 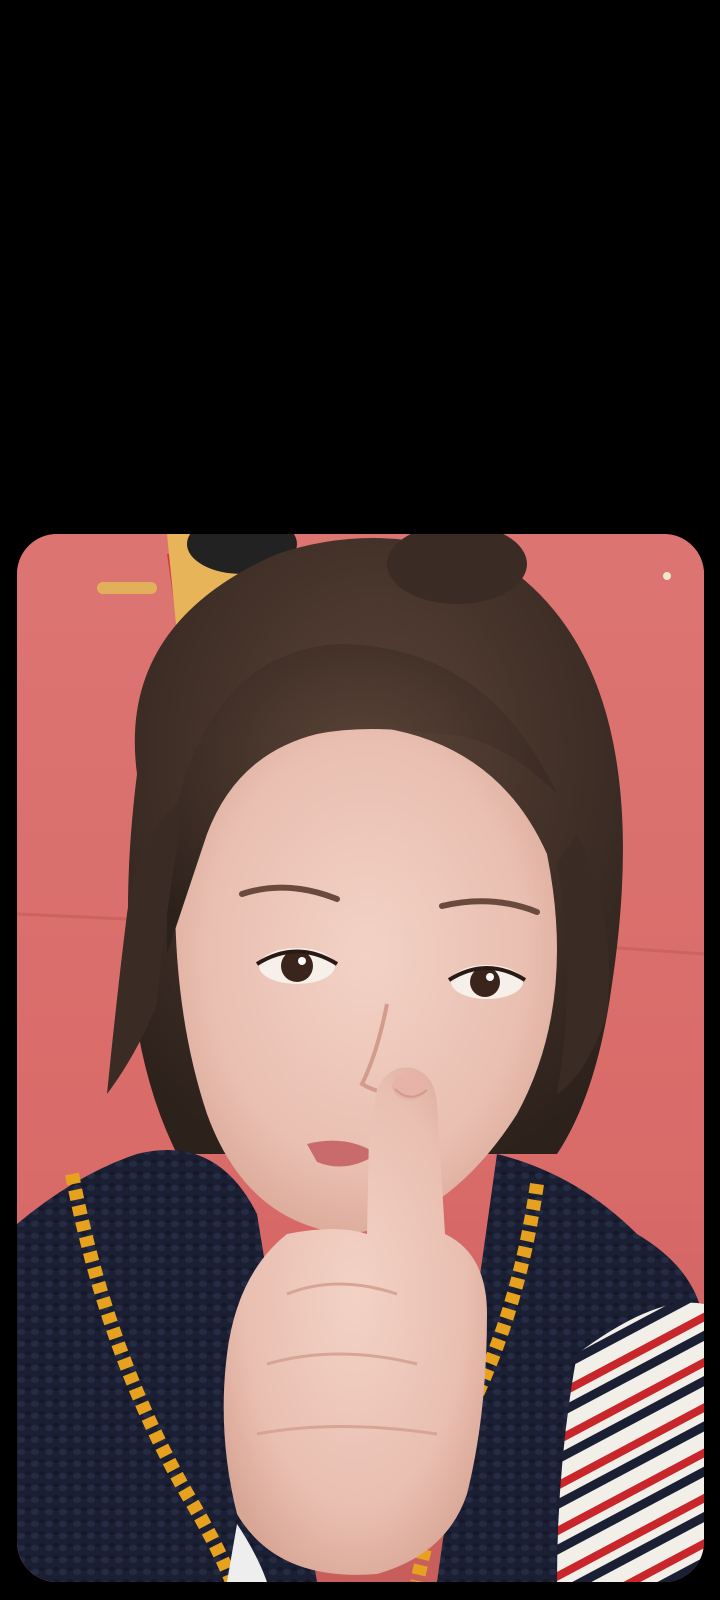 I want to click on backdrop-logo-stroke, so click(x=127, y=588).